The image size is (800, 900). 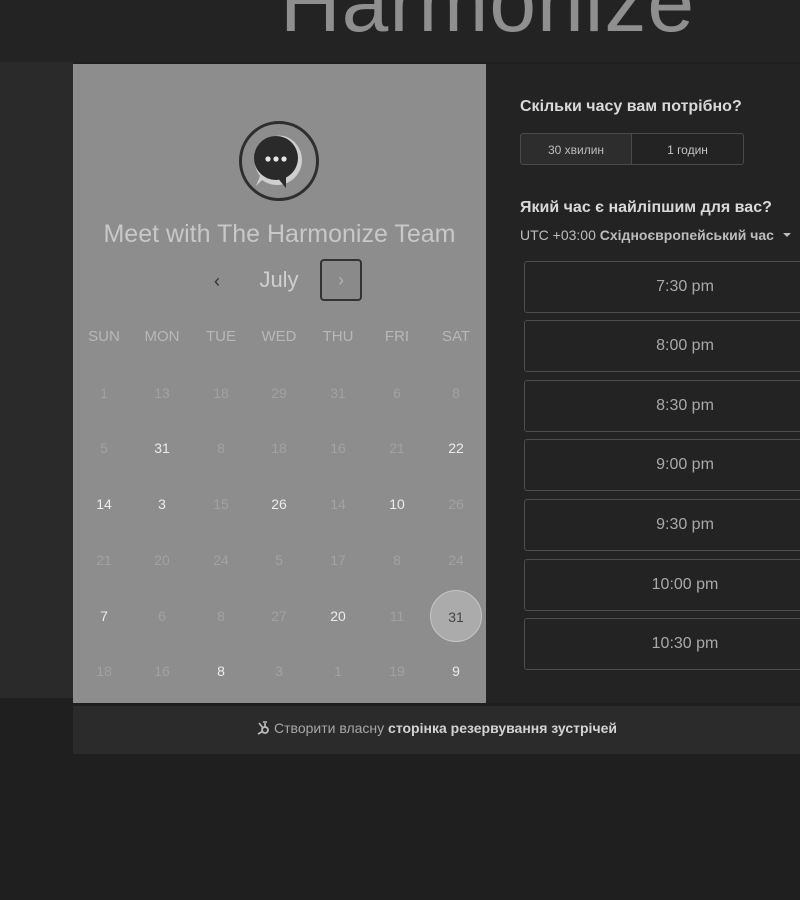 I want to click on calendar-day: 27, so click(x=279, y=616).